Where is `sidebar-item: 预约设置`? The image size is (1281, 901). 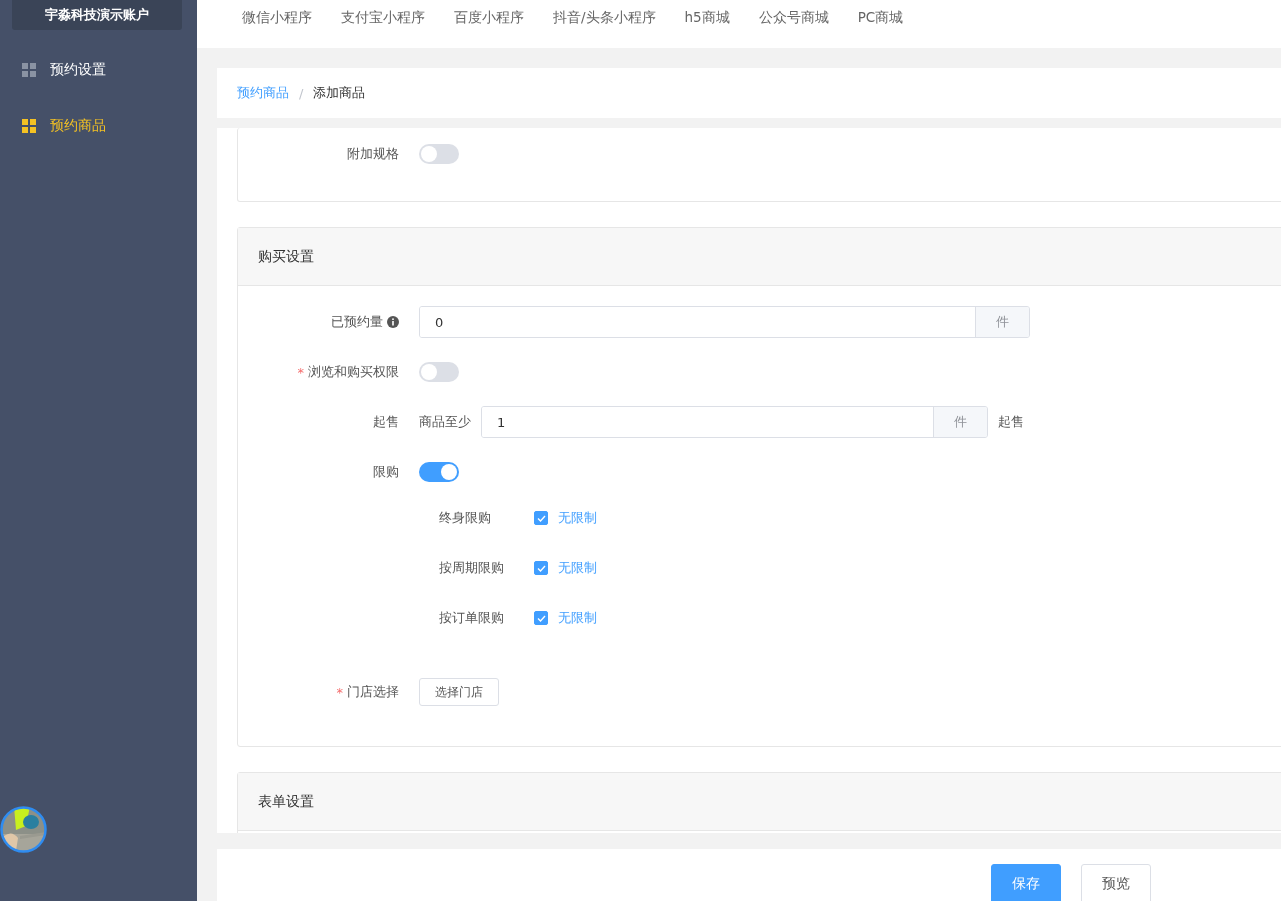
sidebar-item: 预约设置 is located at coordinates (98, 70).